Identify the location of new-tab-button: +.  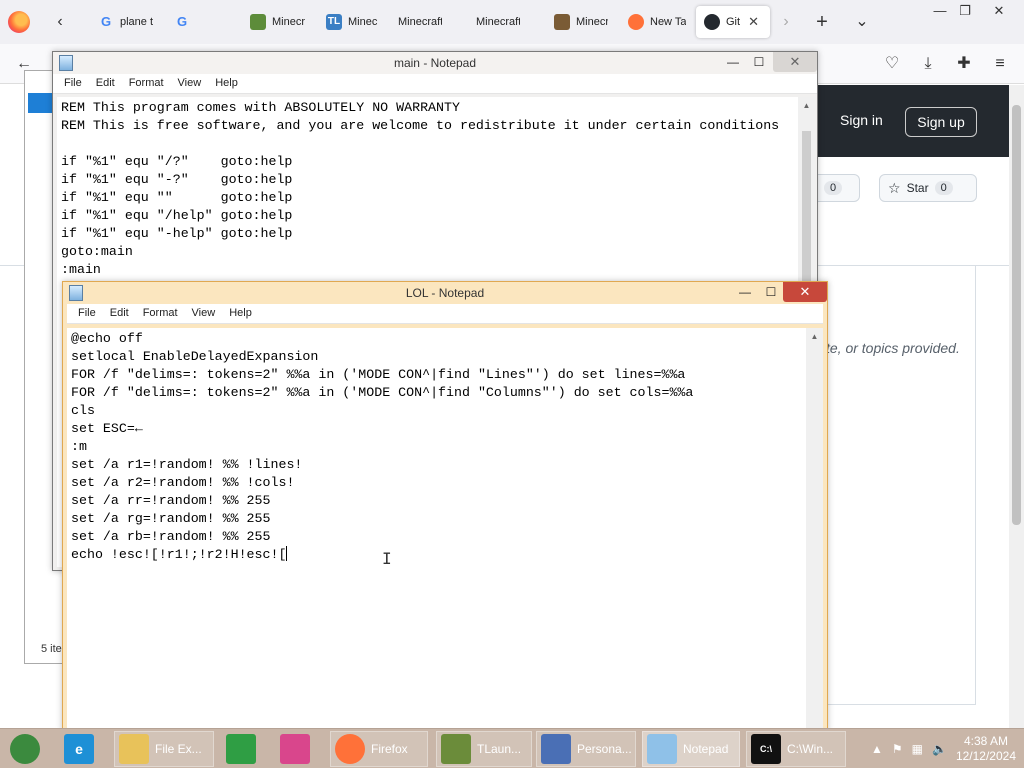
(822, 22).